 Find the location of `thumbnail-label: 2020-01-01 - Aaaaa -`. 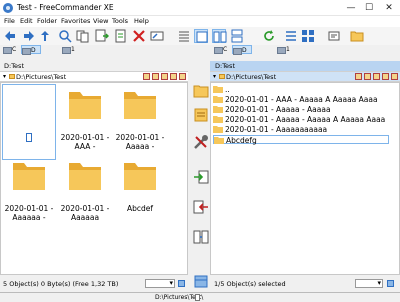

thumbnail-label: 2020-01-01 - Aaaaa - is located at coordinates (140, 142).